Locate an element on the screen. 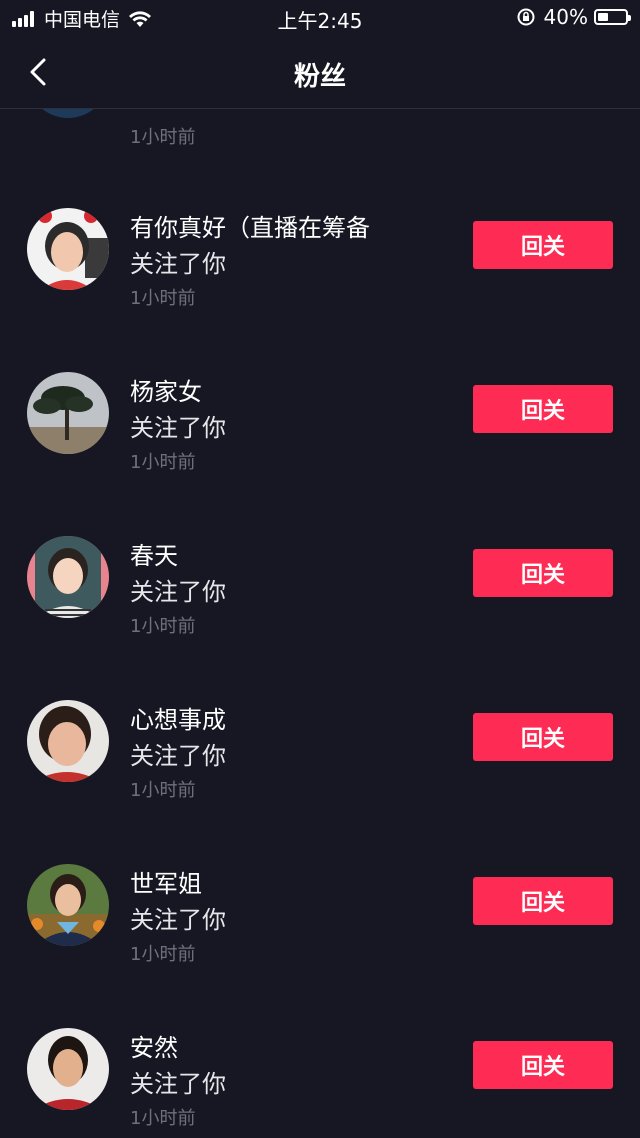  status-right: 40% is located at coordinates (573, 17).